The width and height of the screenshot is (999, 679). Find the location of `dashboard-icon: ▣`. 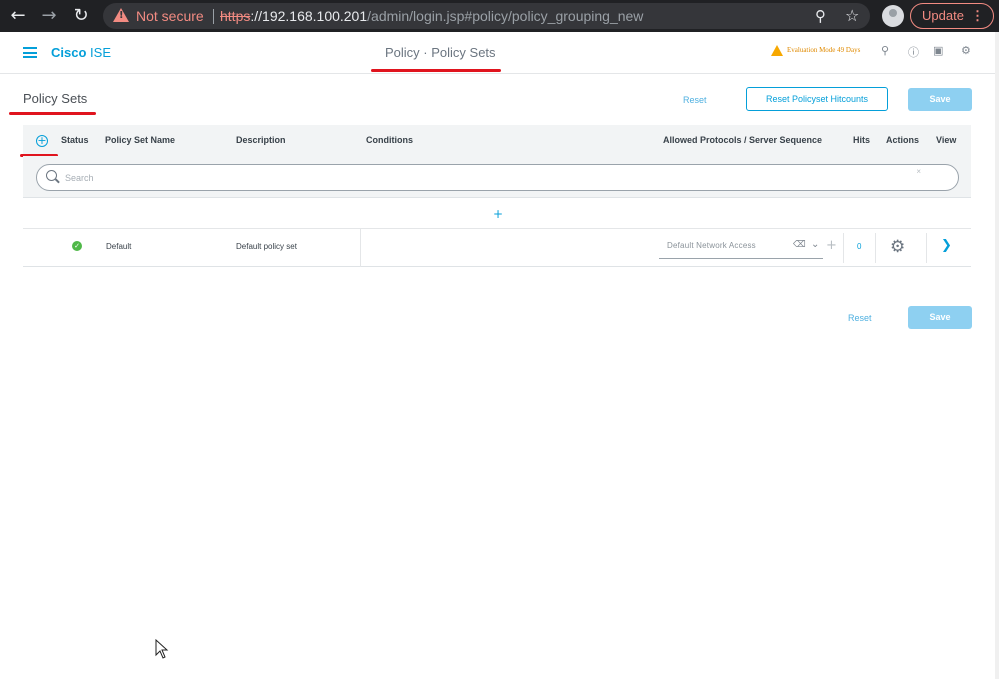

dashboard-icon: ▣ is located at coordinates (938, 50).